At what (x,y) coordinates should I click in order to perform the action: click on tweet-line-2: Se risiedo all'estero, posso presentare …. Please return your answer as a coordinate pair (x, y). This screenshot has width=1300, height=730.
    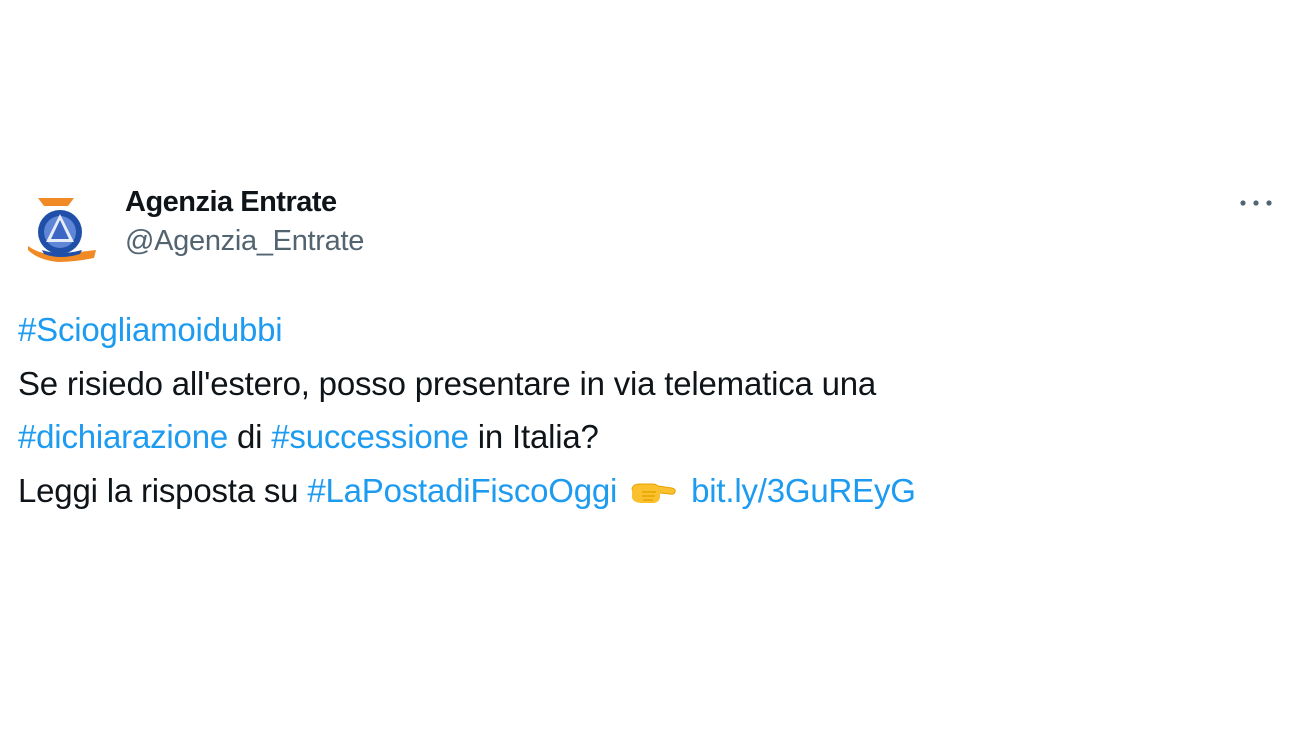
    Looking at the image, I should click on (447, 383).